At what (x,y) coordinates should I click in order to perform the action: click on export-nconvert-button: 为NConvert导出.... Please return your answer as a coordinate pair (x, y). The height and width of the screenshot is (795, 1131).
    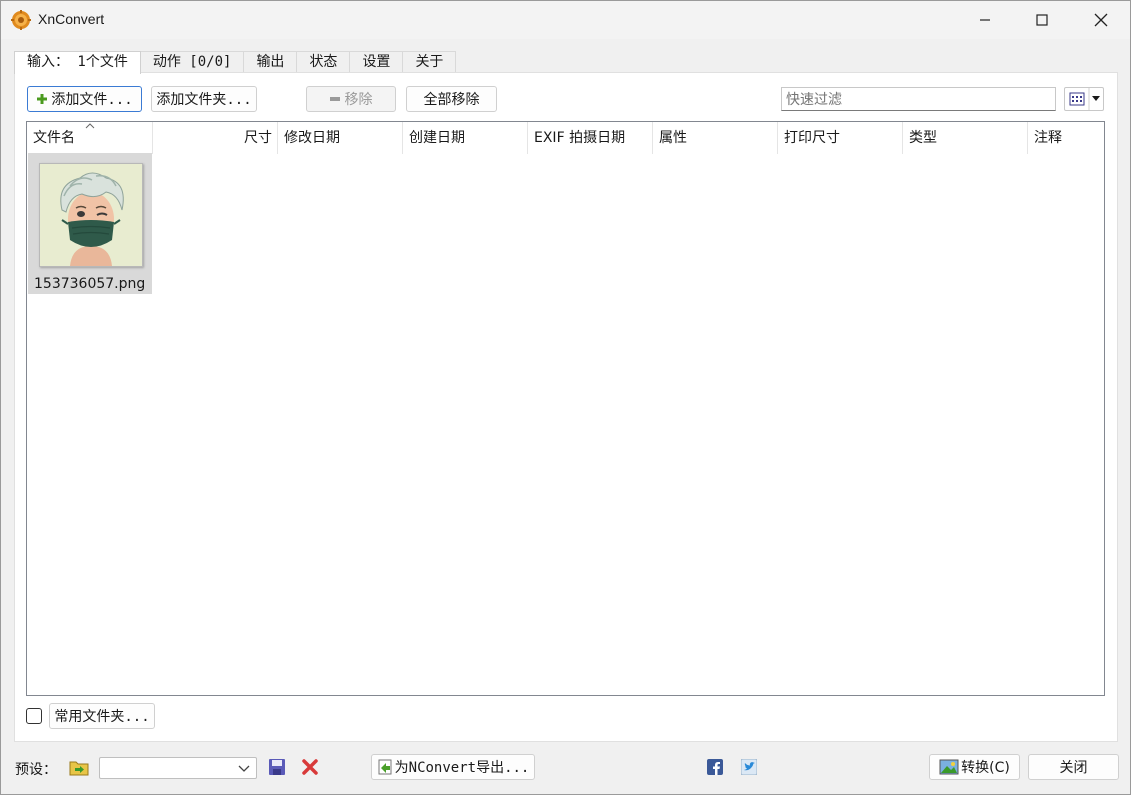
    Looking at the image, I should click on (453, 767).